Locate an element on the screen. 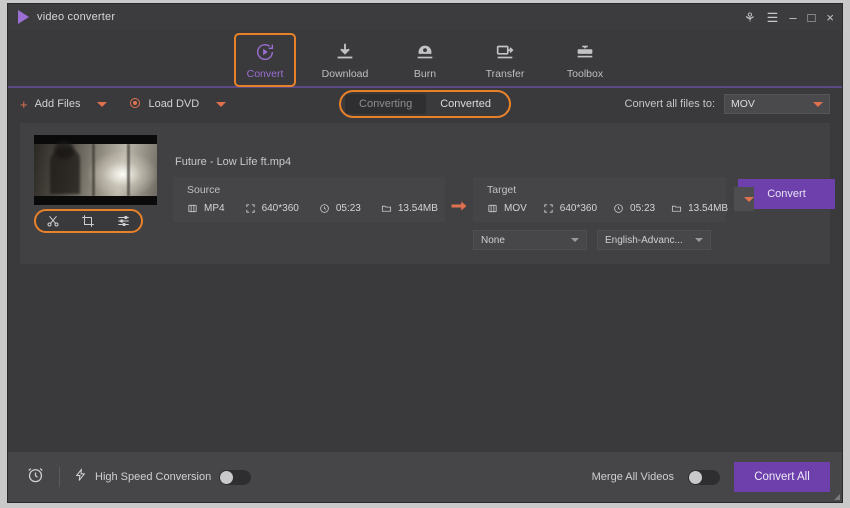  resize-grip-icon: ◢ is located at coordinates (837, 496).